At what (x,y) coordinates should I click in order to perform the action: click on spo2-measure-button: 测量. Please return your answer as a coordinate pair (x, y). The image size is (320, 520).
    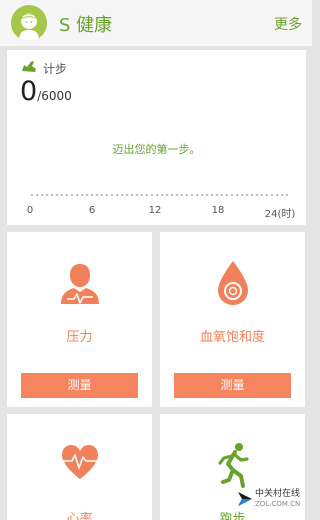
    Looking at the image, I should click on (232, 385).